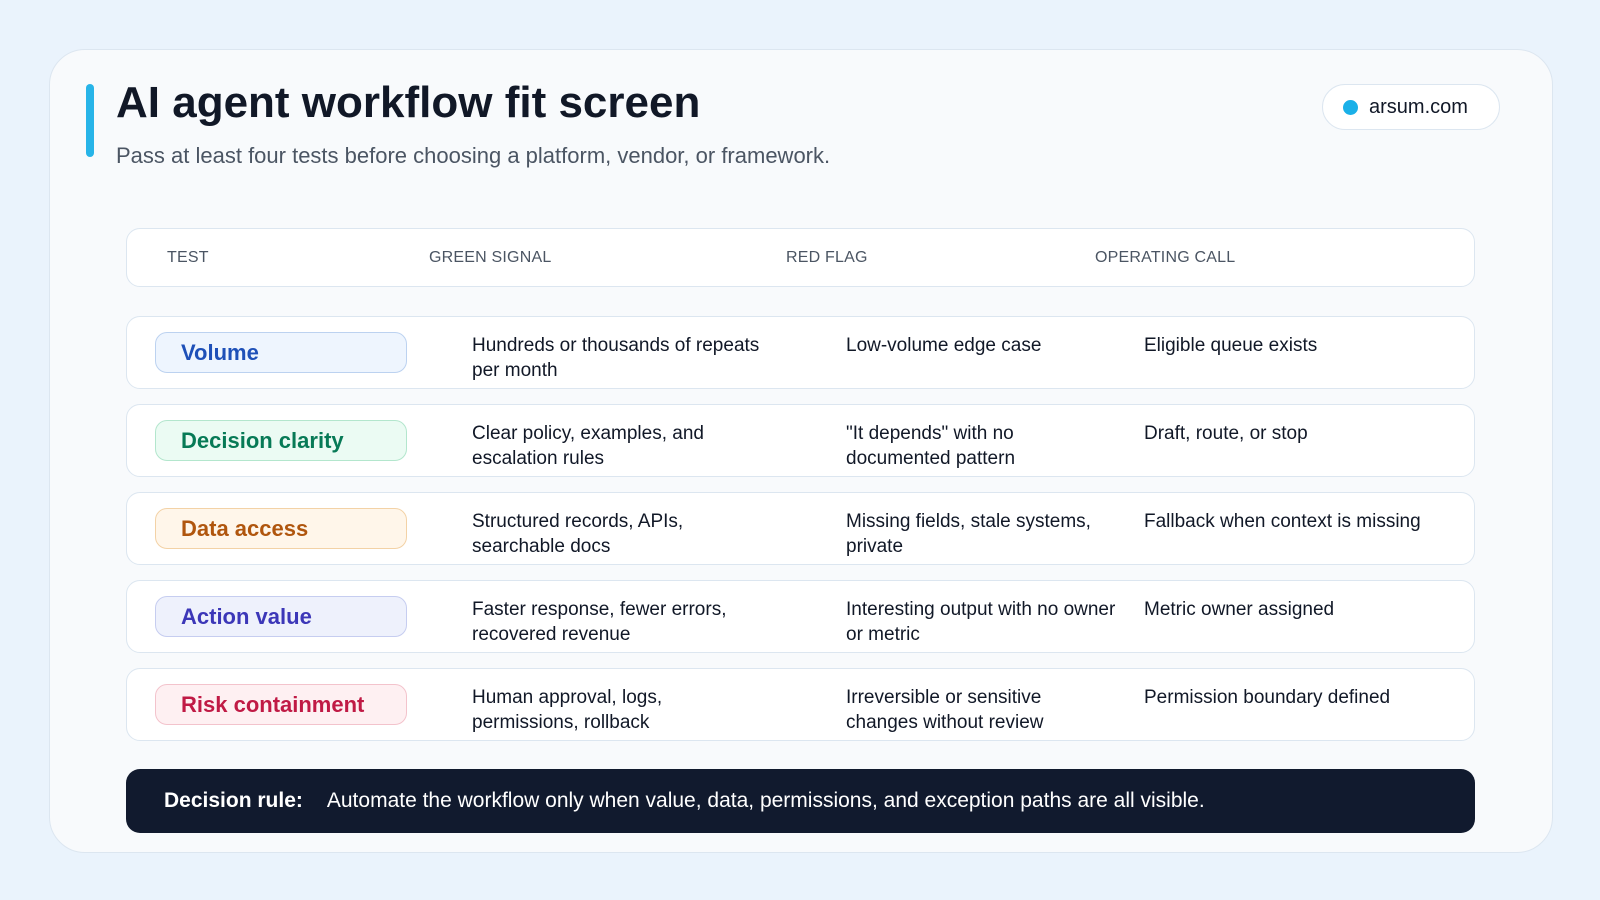 The height and width of the screenshot is (900, 1600). What do you see at coordinates (1418, 106) in the screenshot?
I see `brand-label: arsum.com` at bounding box center [1418, 106].